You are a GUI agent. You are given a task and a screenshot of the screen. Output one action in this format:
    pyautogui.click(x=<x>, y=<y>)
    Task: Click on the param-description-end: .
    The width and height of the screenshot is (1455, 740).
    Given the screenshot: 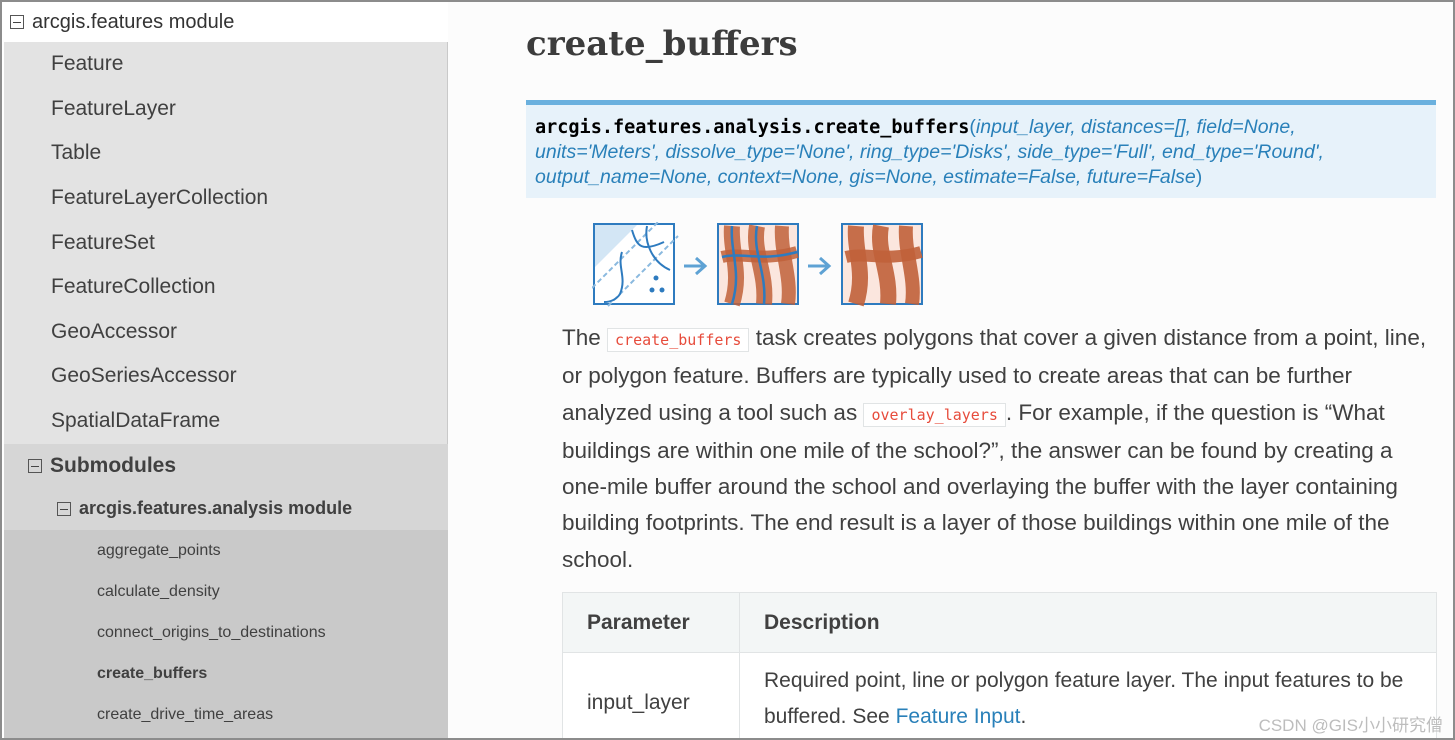 What is the action you would take?
    pyautogui.click(x=1023, y=716)
    